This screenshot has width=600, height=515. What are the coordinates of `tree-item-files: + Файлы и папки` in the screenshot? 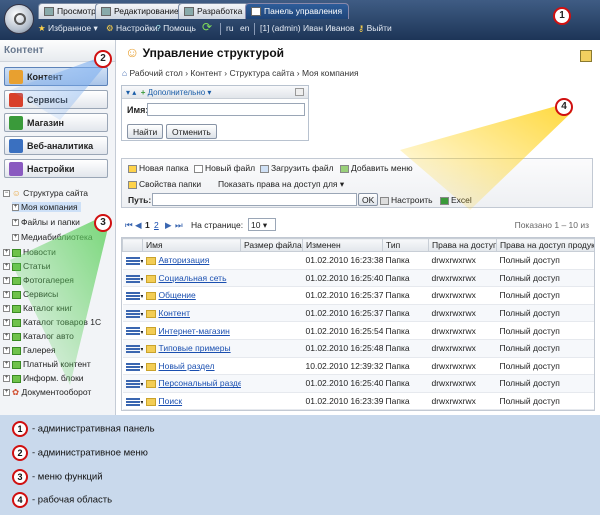 It's located at (46, 222).